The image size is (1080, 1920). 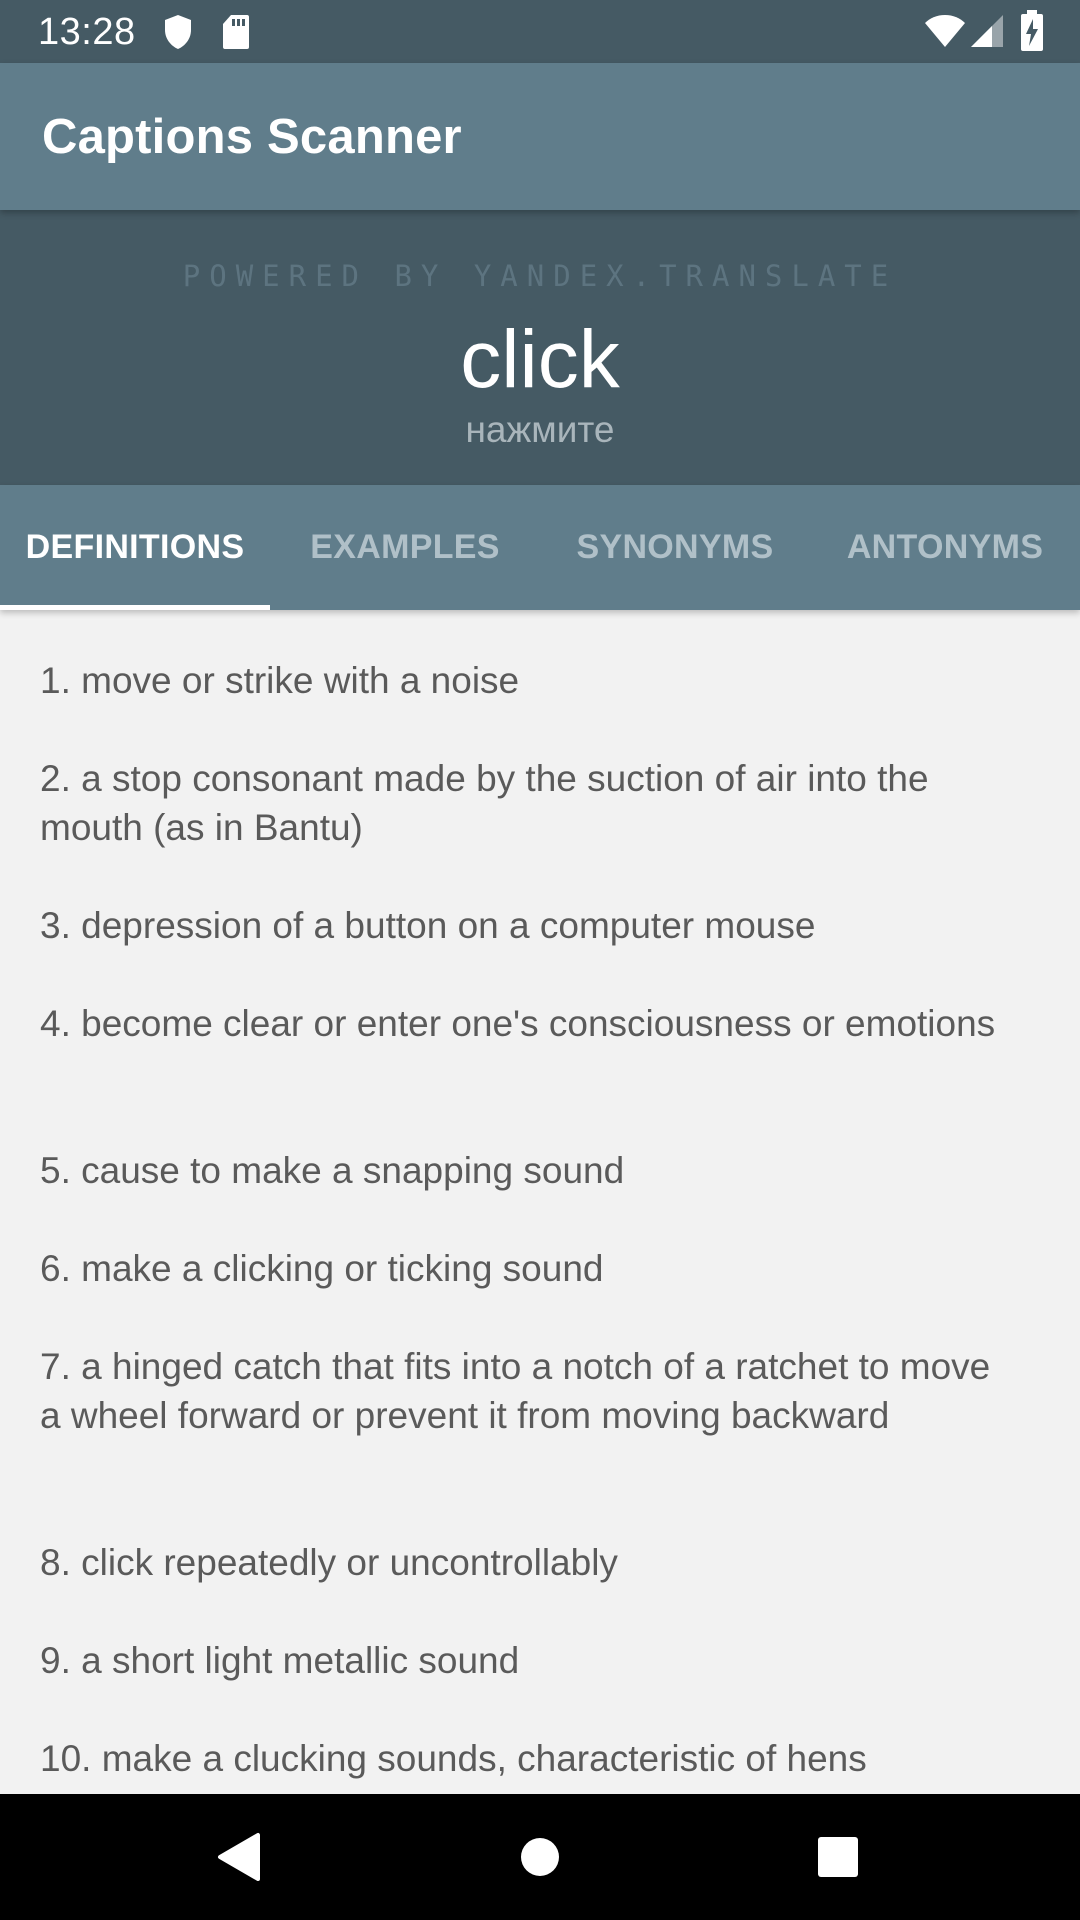 I want to click on tab-synonyms: SYNONYMS, so click(x=675, y=547).